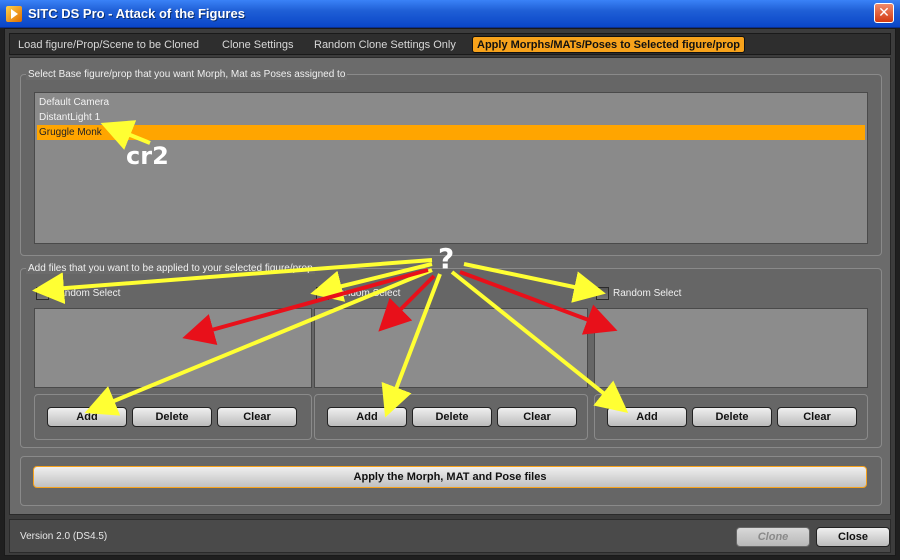 This screenshot has height=560, width=900. I want to click on app-icon, so click(14, 14).